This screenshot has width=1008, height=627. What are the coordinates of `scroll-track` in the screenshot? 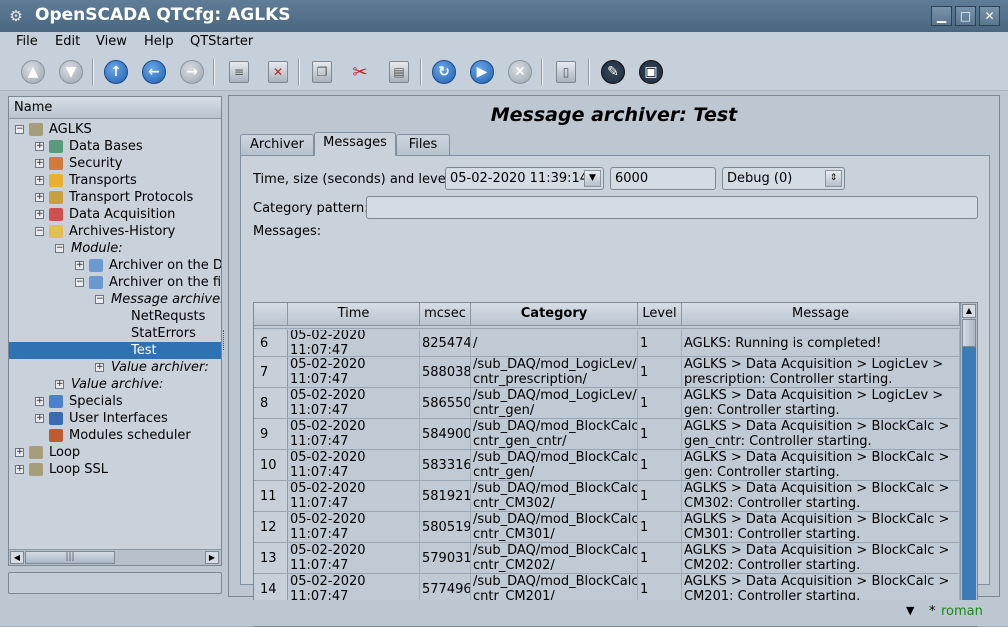 It's located at (969, 478).